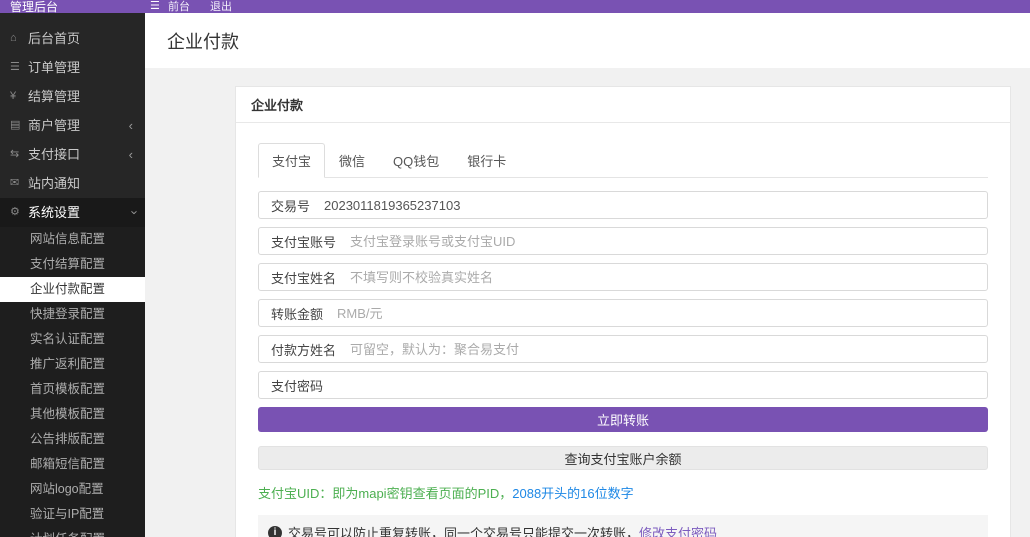 The height and width of the screenshot is (537, 1030). I want to click on yuan-icon: ¥, so click(13, 96).